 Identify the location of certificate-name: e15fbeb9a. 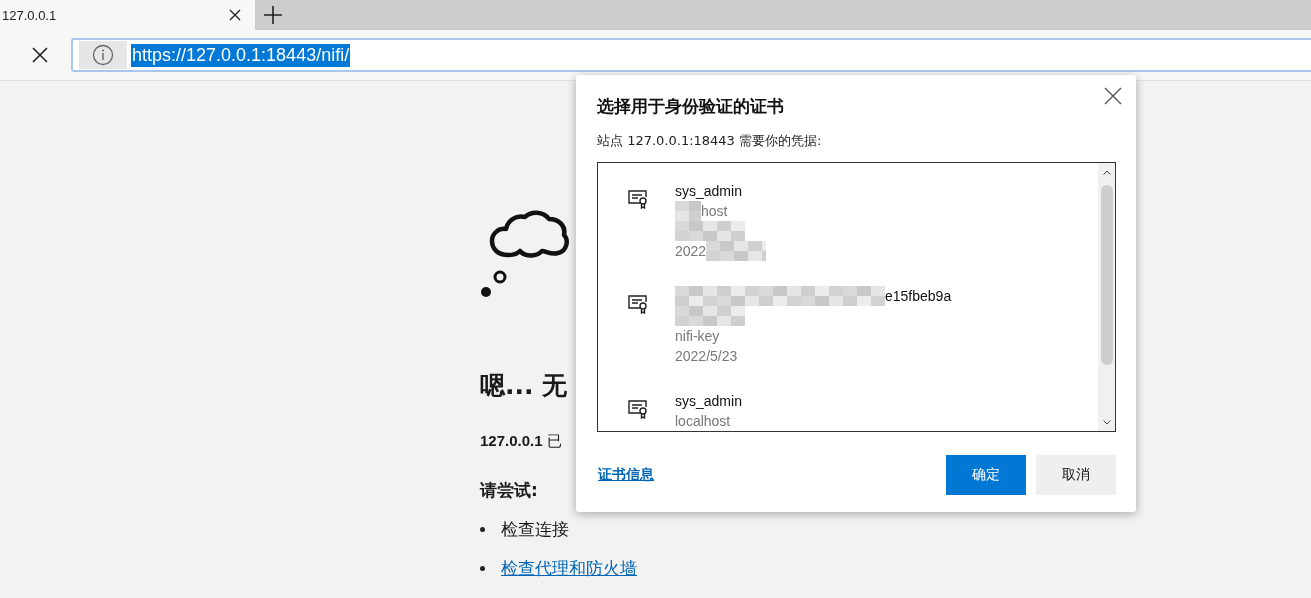
(918, 296).